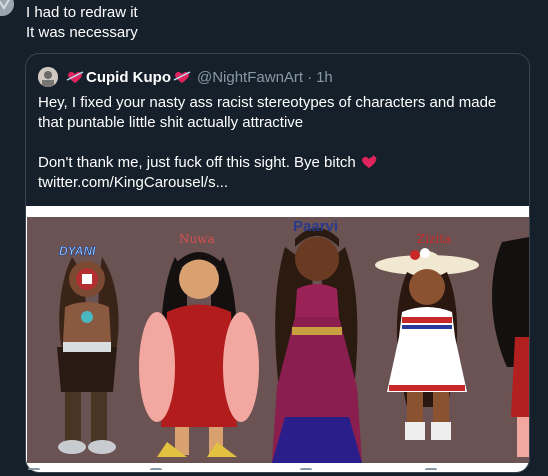 This screenshot has height=476, width=548. I want to click on label-paarvi: Paarvi, so click(315, 226).